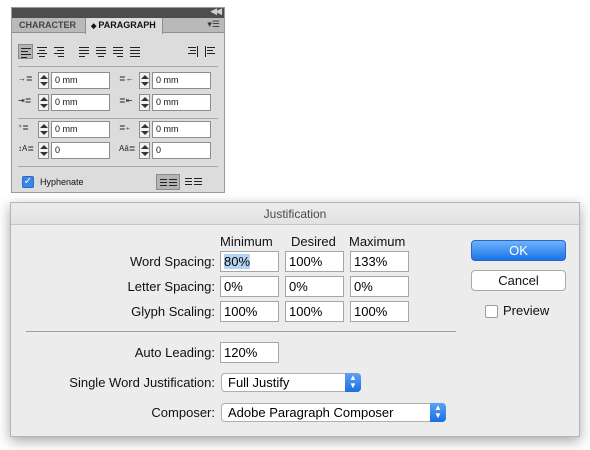 This screenshot has width=590, height=450. Describe the element at coordinates (291, 382) in the screenshot. I see `single-word-justification-select: Full Justify ▲ ▼` at that location.